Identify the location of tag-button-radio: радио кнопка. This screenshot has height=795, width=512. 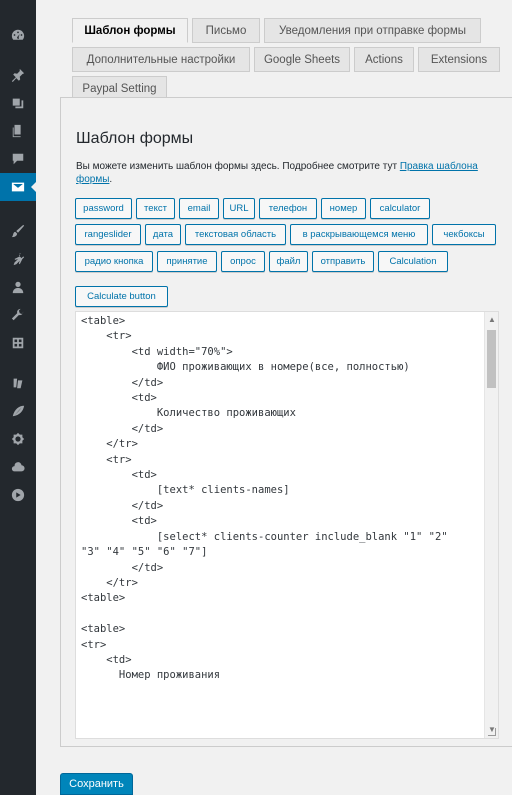
(114, 261).